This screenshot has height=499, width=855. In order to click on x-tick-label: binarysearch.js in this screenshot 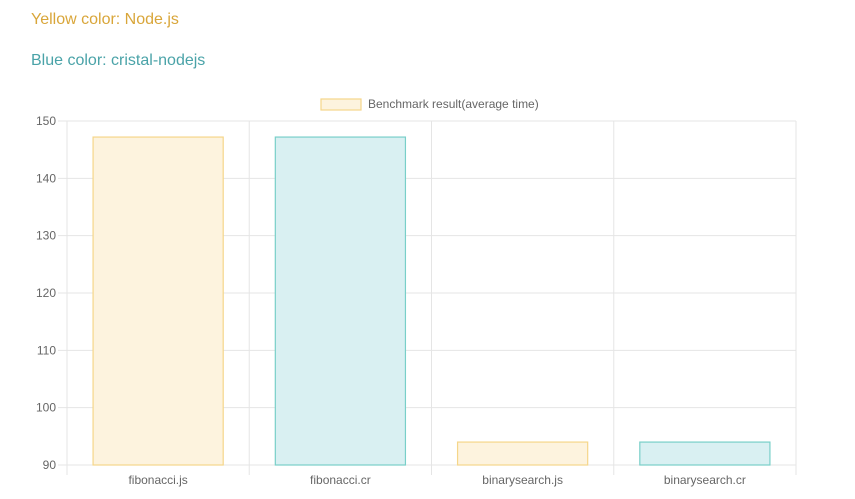, I will do `click(522, 480)`.